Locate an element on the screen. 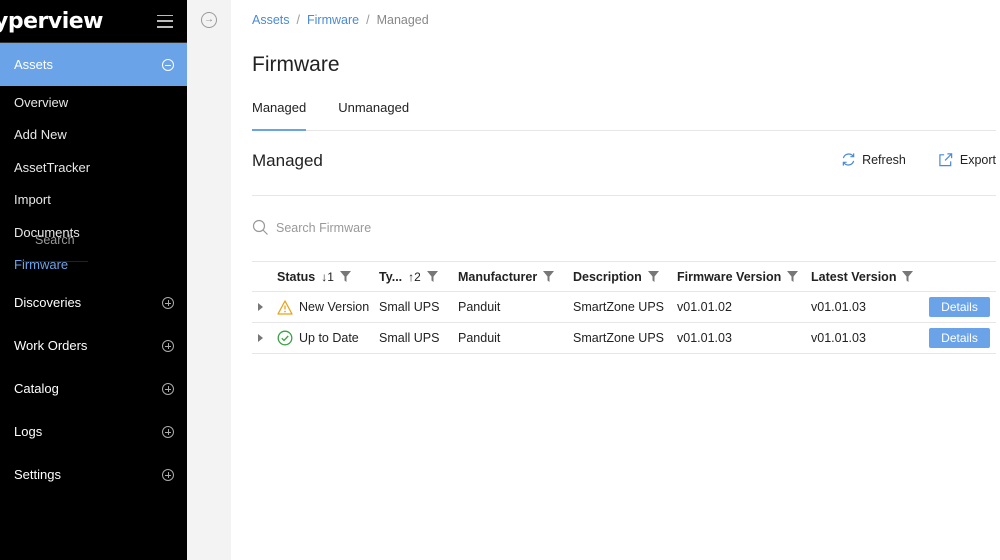 The width and height of the screenshot is (1000, 560). section-title: Managed is located at coordinates (287, 160).